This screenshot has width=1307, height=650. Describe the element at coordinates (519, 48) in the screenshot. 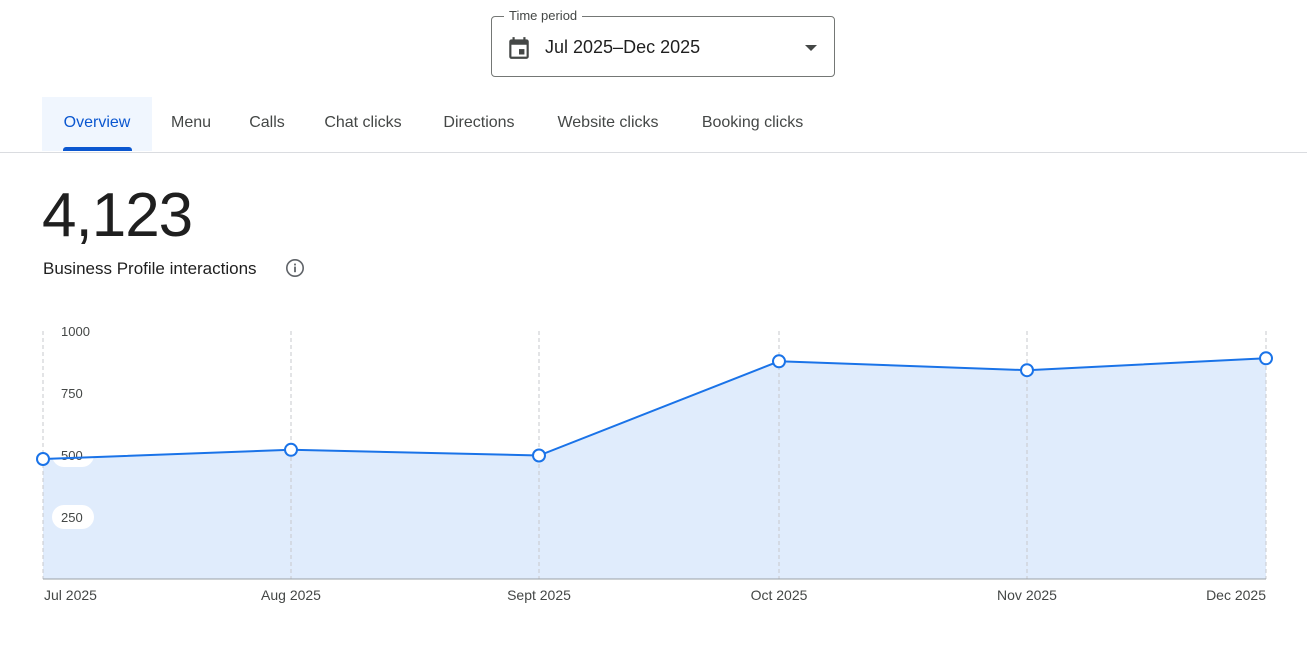

I see `calendar-icon` at that location.